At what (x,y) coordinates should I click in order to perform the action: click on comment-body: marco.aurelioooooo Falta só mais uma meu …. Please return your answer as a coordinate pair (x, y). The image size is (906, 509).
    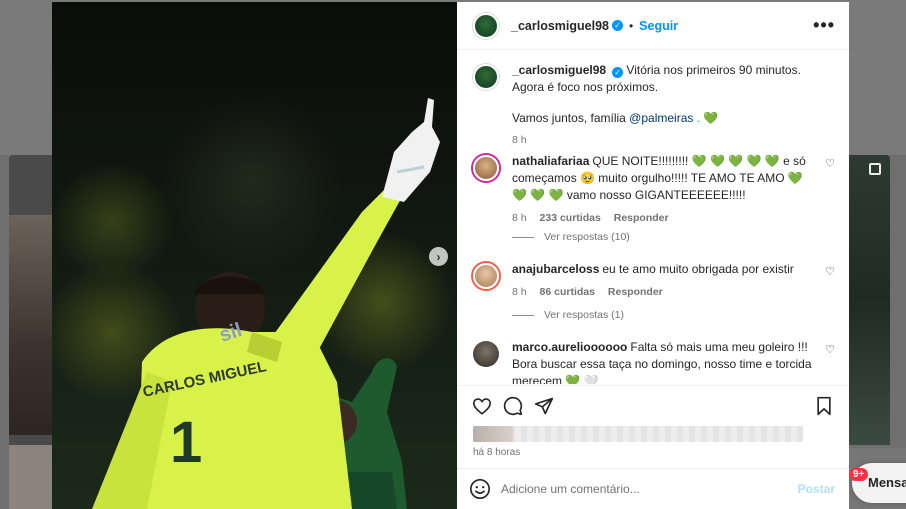
    Looking at the image, I should click on (673, 361).